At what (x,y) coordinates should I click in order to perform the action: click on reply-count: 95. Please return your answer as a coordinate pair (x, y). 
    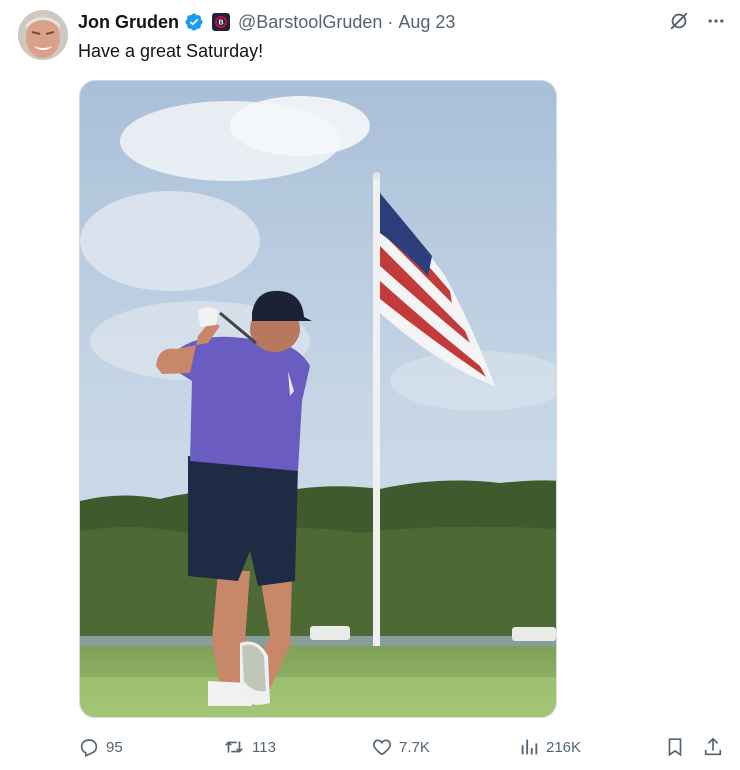
    Looking at the image, I should click on (114, 747).